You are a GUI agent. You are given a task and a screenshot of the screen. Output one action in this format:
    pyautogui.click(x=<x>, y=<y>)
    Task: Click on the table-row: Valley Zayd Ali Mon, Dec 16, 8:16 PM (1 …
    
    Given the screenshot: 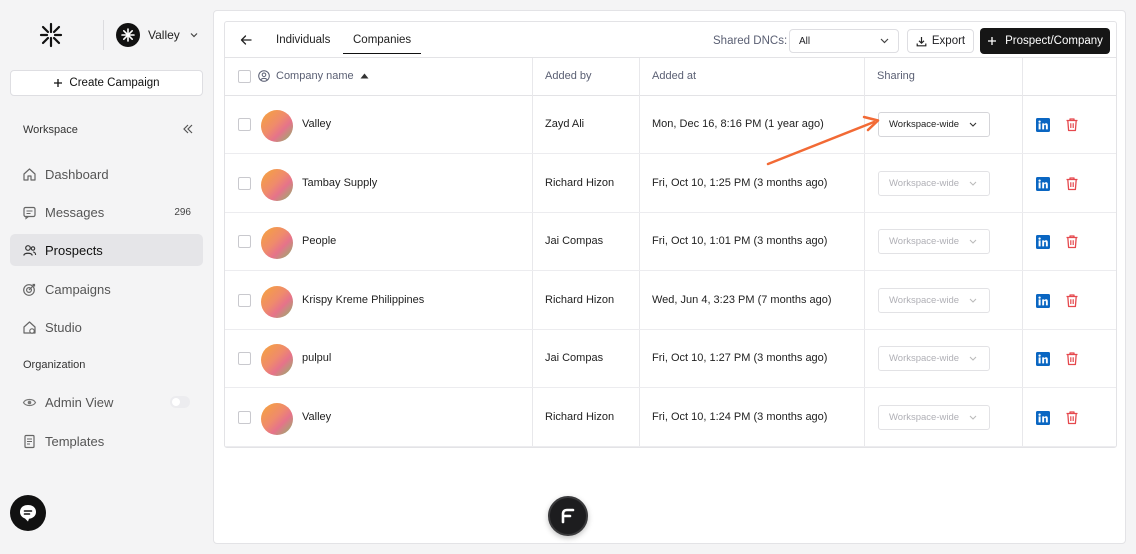 What is the action you would take?
    pyautogui.click(x=670, y=125)
    